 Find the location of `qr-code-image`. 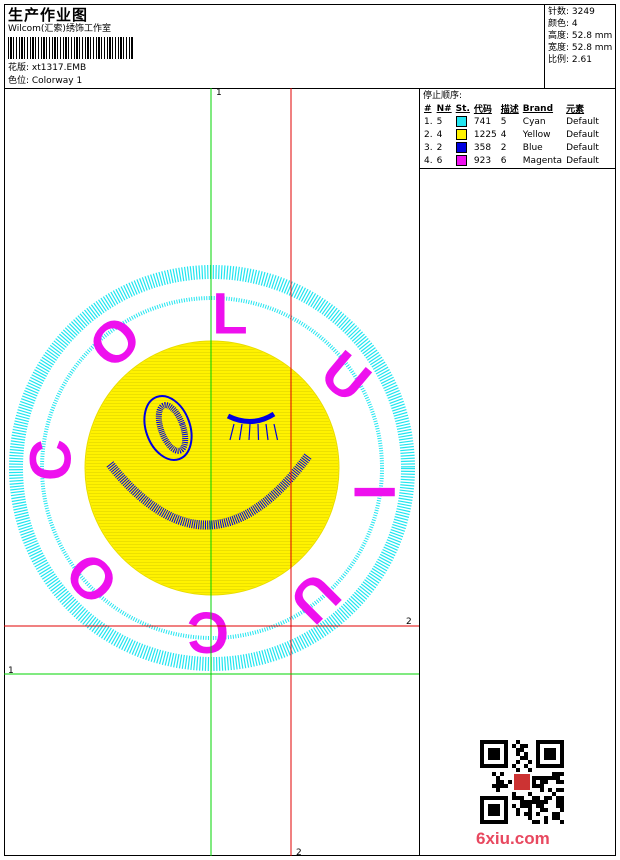

qr-code-image is located at coordinates (522, 782).